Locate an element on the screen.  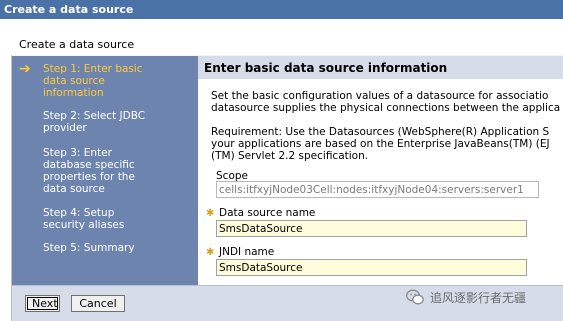
wizard-step-4-line-1: Step 4: Setup is located at coordinates (79, 213).